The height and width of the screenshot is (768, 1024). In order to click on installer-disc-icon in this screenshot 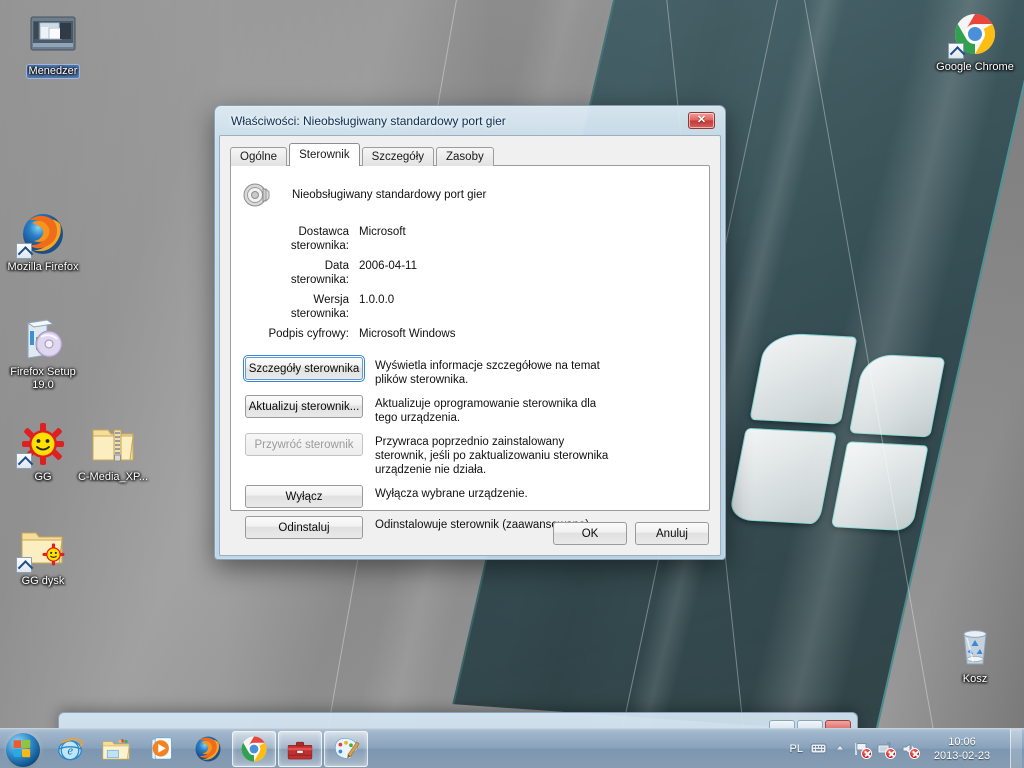, I will do `click(43, 339)`.